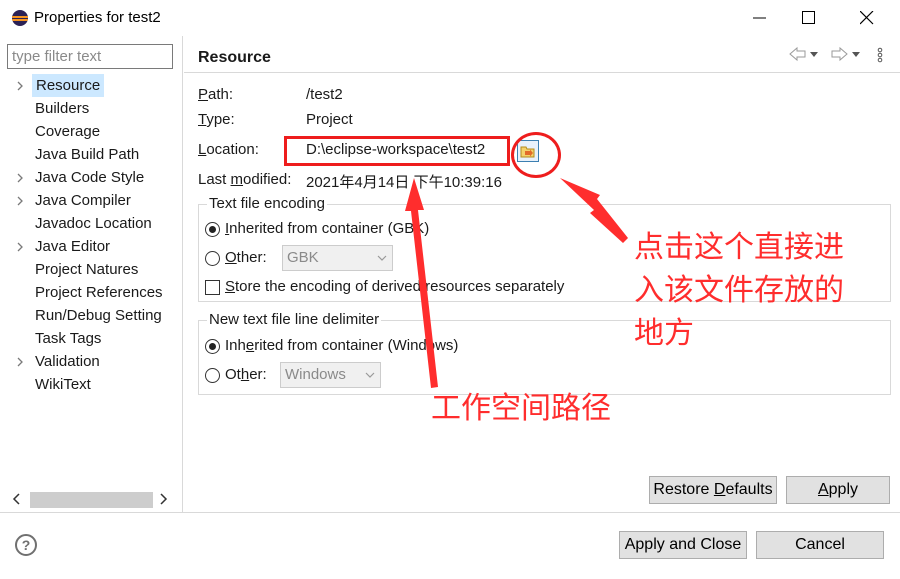 The height and width of the screenshot is (579, 900). I want to click on tree-item: Java Build Path, so click(91, 154).